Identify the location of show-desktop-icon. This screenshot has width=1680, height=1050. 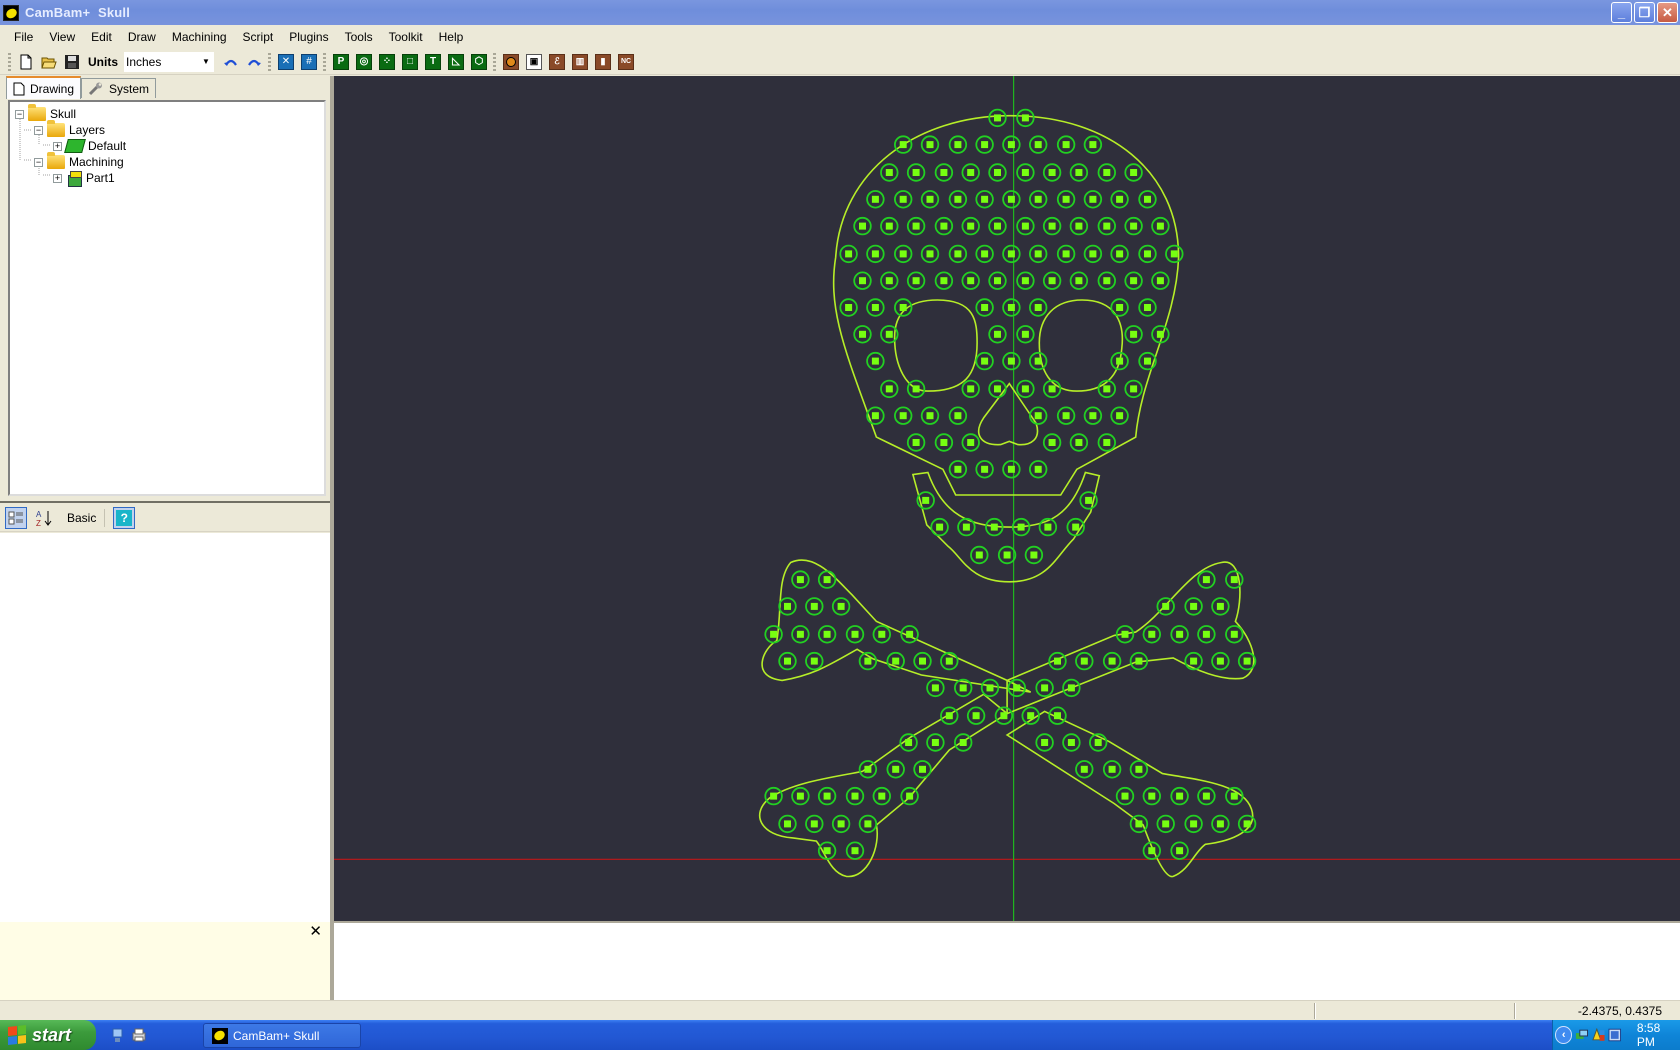
(118, 1035).